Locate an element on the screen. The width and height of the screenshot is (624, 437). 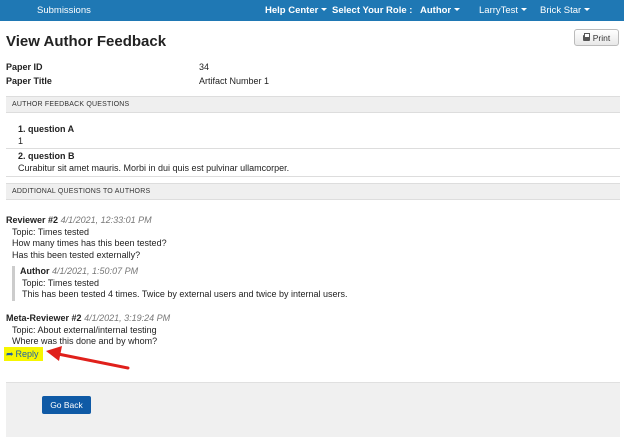
annotation-arrow is located at coordinates (88, 358).